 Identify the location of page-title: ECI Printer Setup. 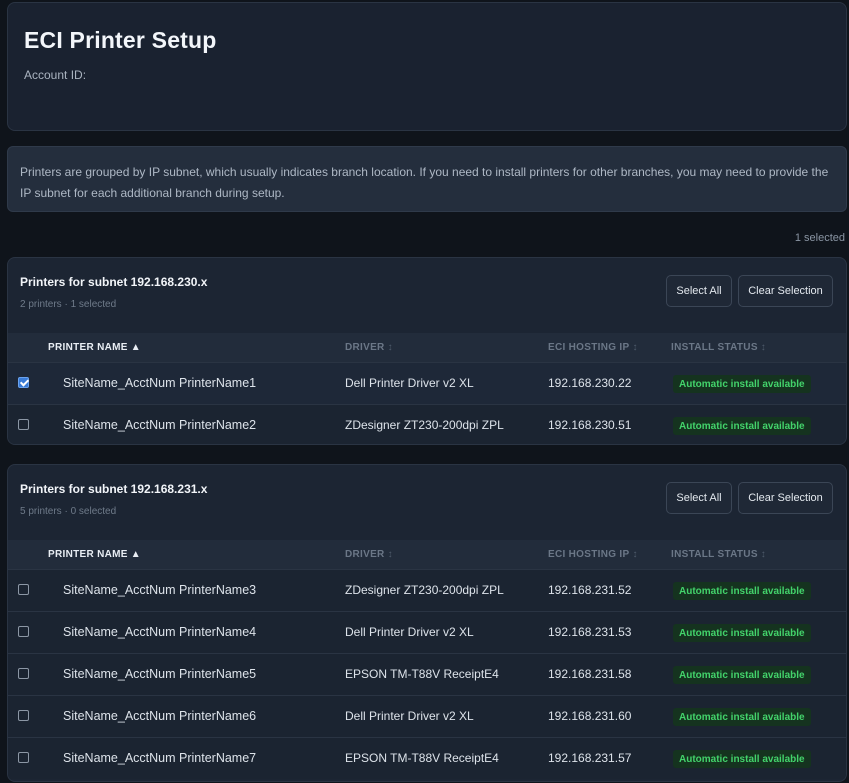
(120, 40).